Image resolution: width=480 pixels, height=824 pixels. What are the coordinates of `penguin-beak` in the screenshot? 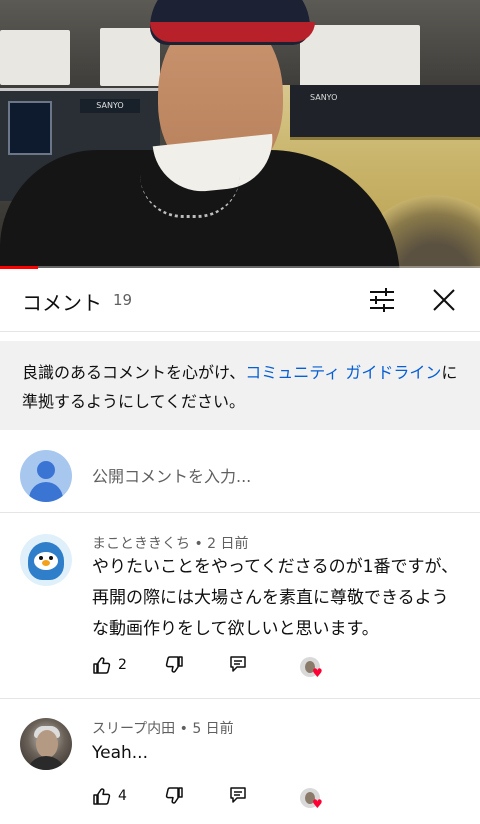 It's located at (46, 563).